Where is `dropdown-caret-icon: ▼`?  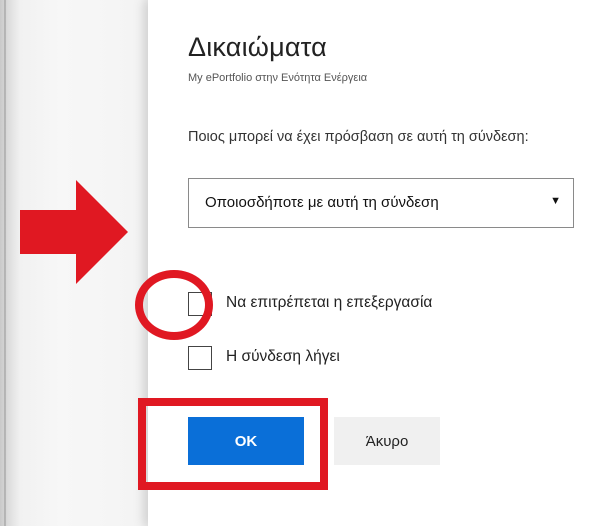 dropdown-caret-icon: ▼ is located at coordinates (555, 201).